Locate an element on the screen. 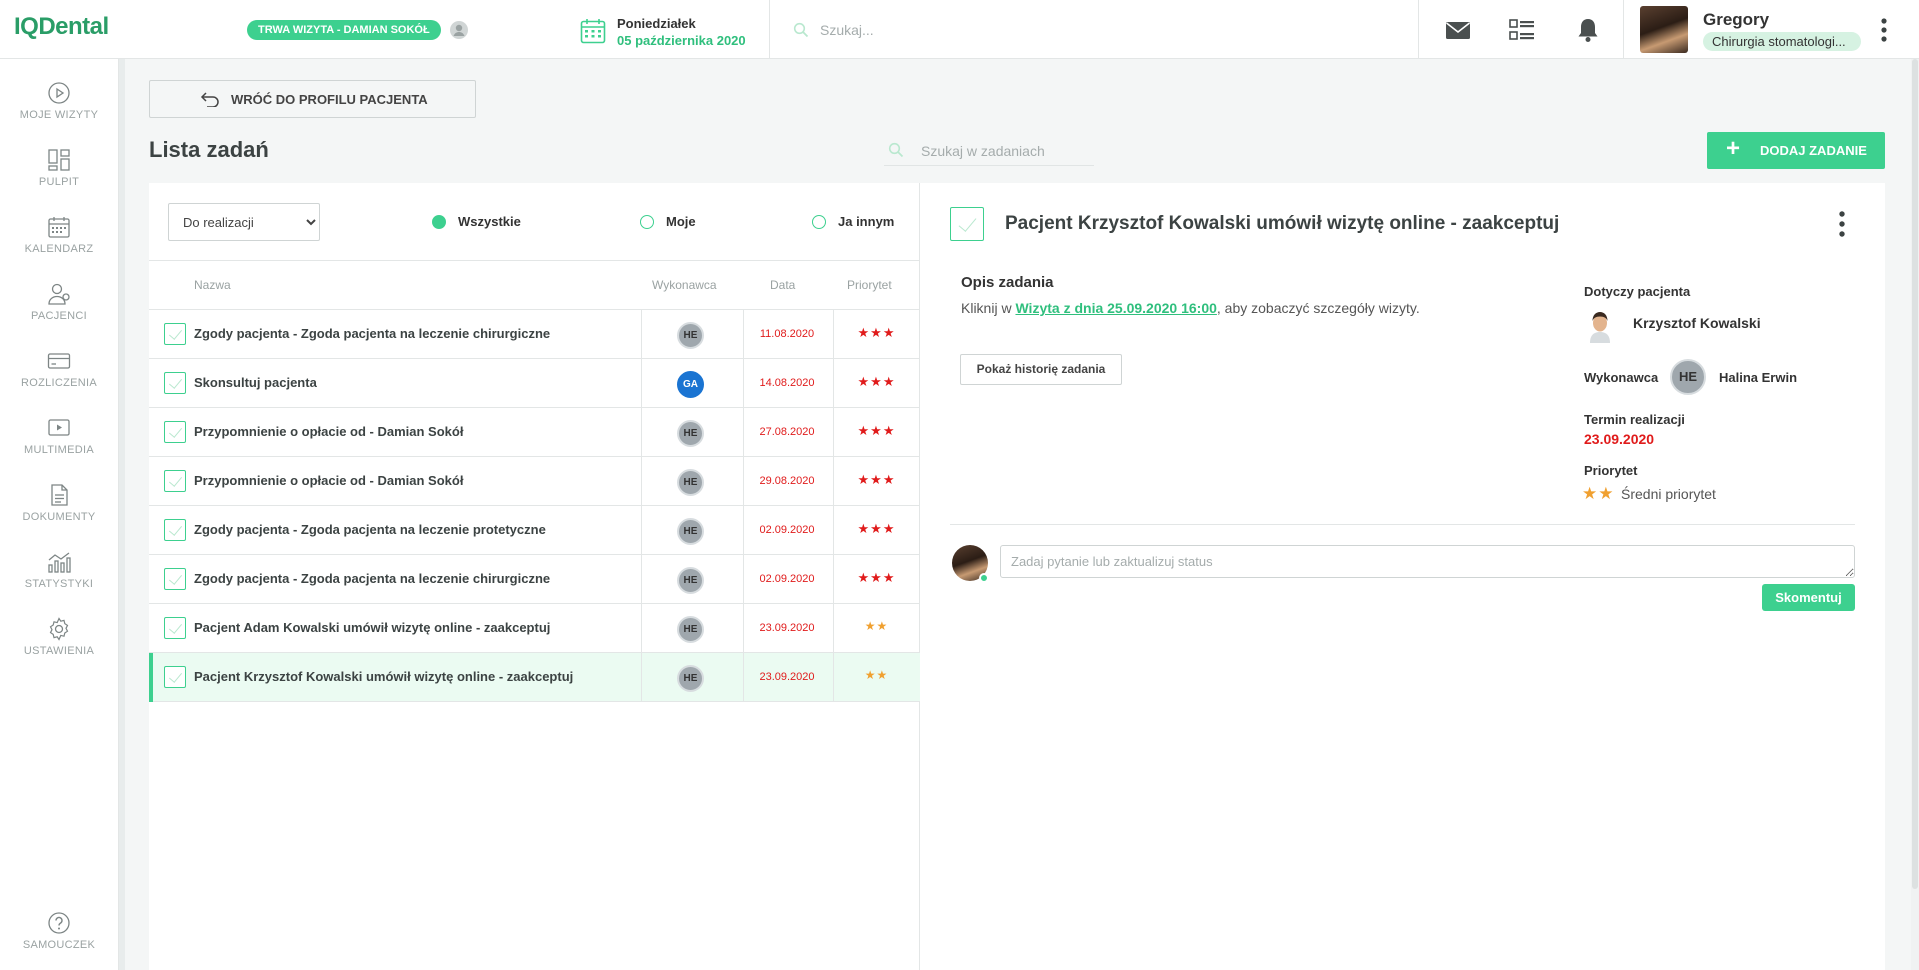 The image size is (1919, 970). page-scrollbar is located at coordinates (1915, 514).